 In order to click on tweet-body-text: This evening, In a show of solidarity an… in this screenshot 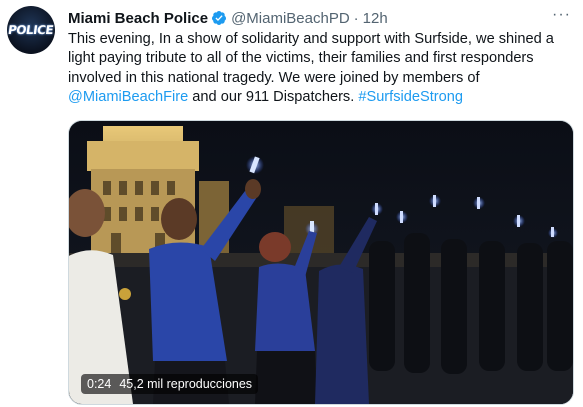, I will do `click(311, 58)`.